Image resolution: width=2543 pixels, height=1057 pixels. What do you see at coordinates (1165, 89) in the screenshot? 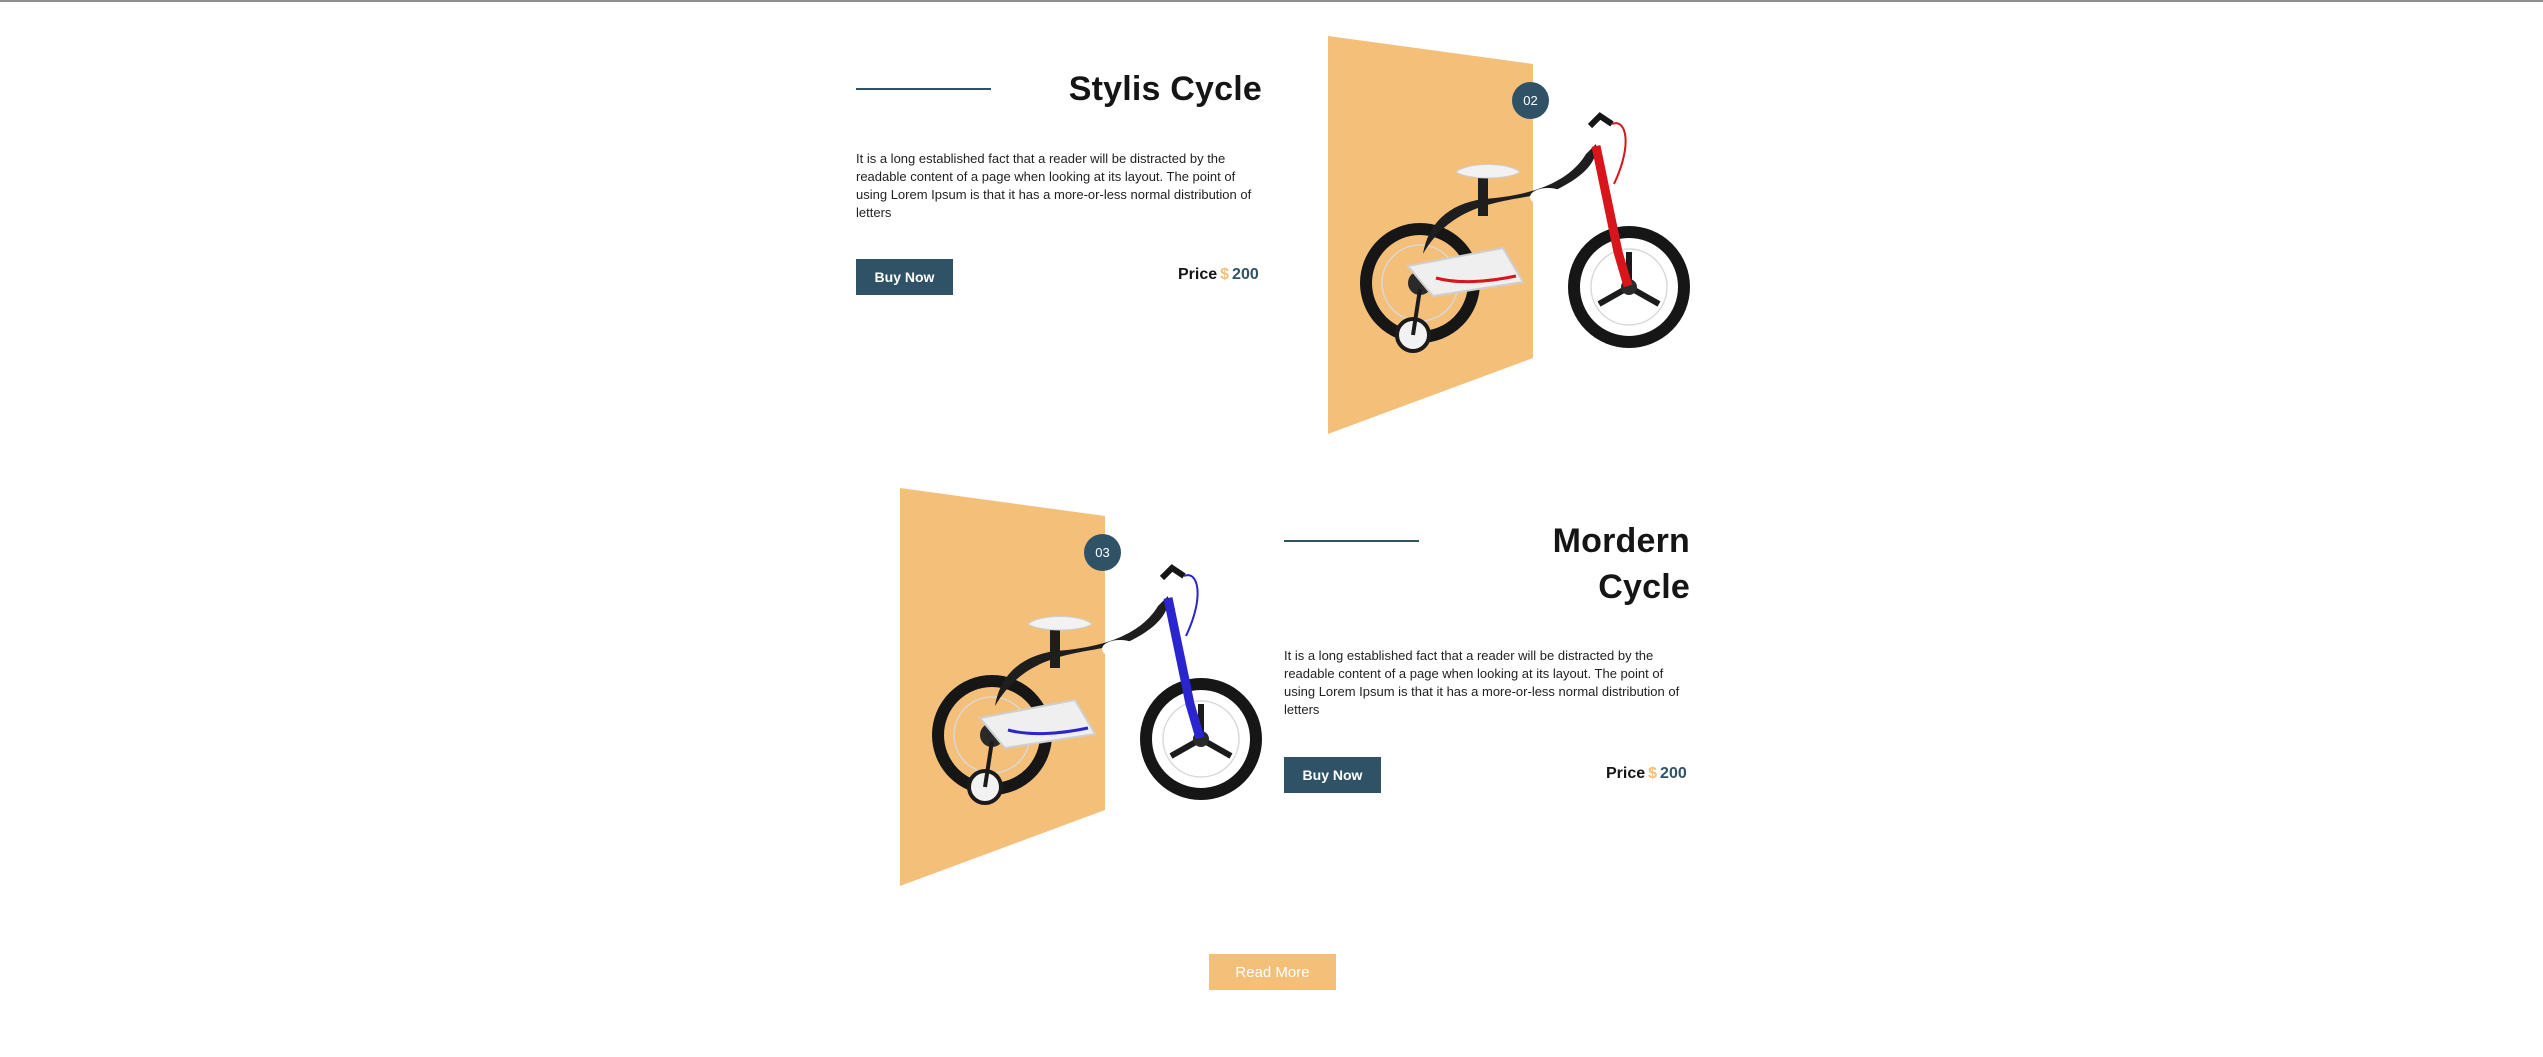
I see `product-title-line: Stylis Cycle` at bounding box center [1165, 89].